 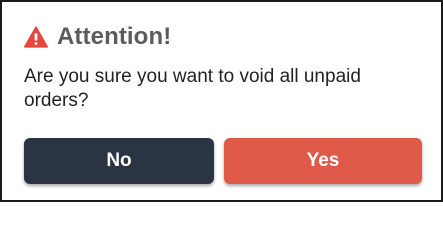 What do you see at coordinates (36, 37) in the screenshot?
I see `warning-triangle-icon` at bounding box center [36, 37].